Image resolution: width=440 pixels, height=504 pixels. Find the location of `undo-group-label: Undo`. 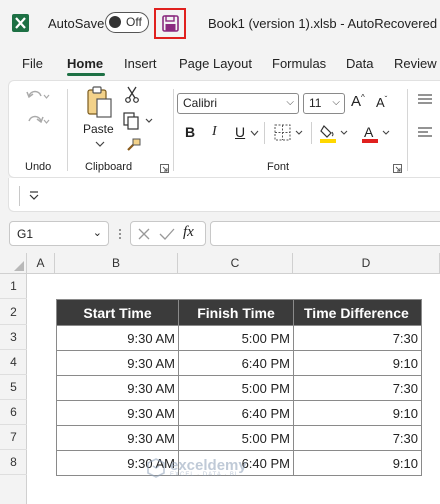

undo-group-label: Undo is located at coordinates (38, 167).